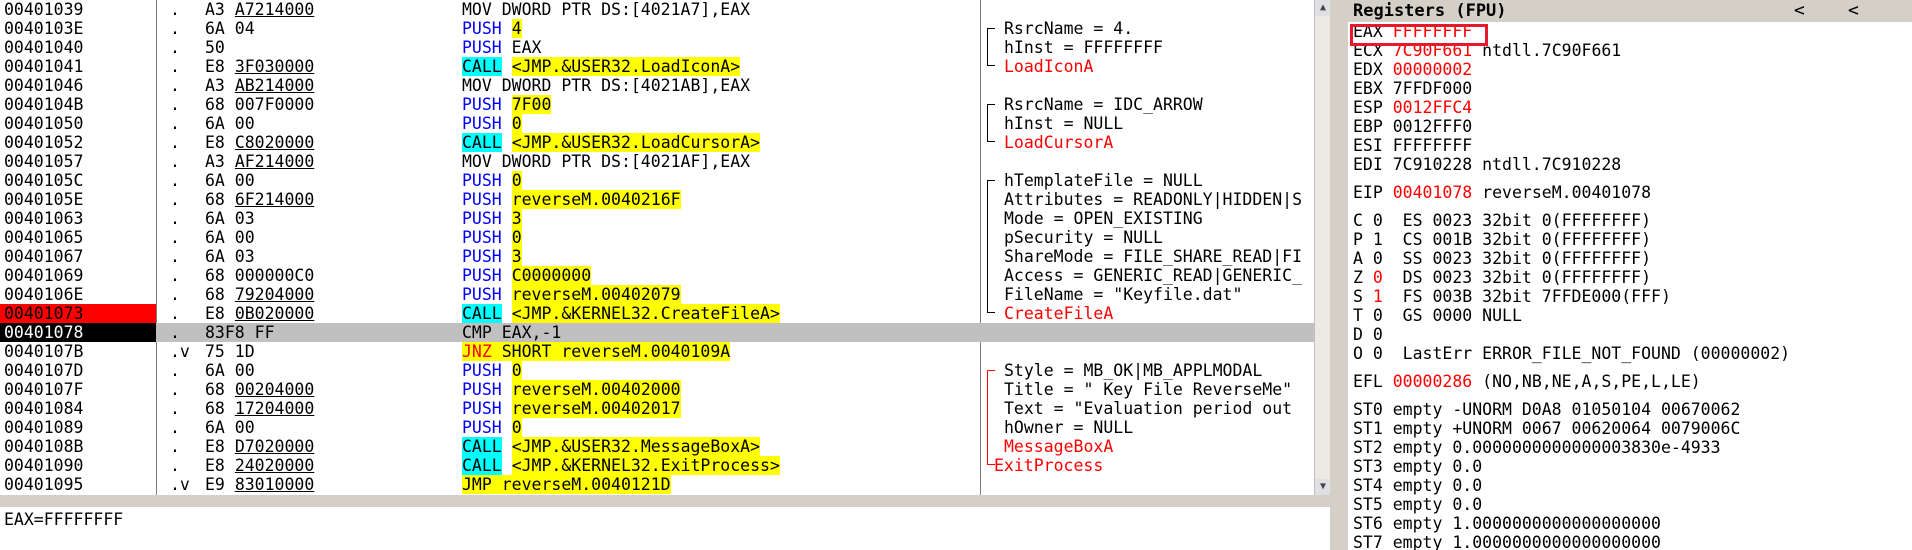 The width and height of the screenshot is (1912, 550). Describe the element at coordinates (1156, 123) in the screenshot. I see `comment-cell: hInst = NULL` at that location.